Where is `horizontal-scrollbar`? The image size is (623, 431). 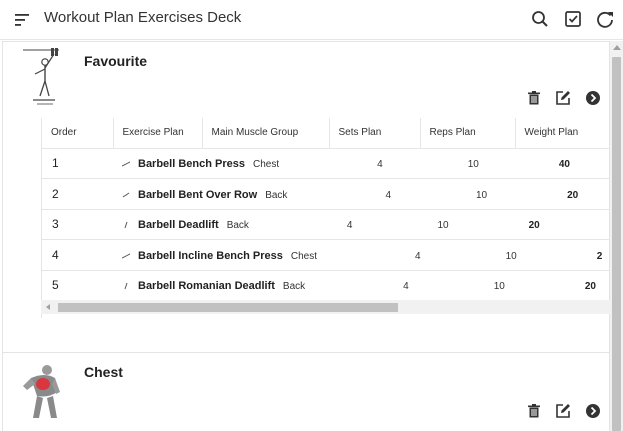 horizontal-scrollbar is located at coordinates (325, 307).